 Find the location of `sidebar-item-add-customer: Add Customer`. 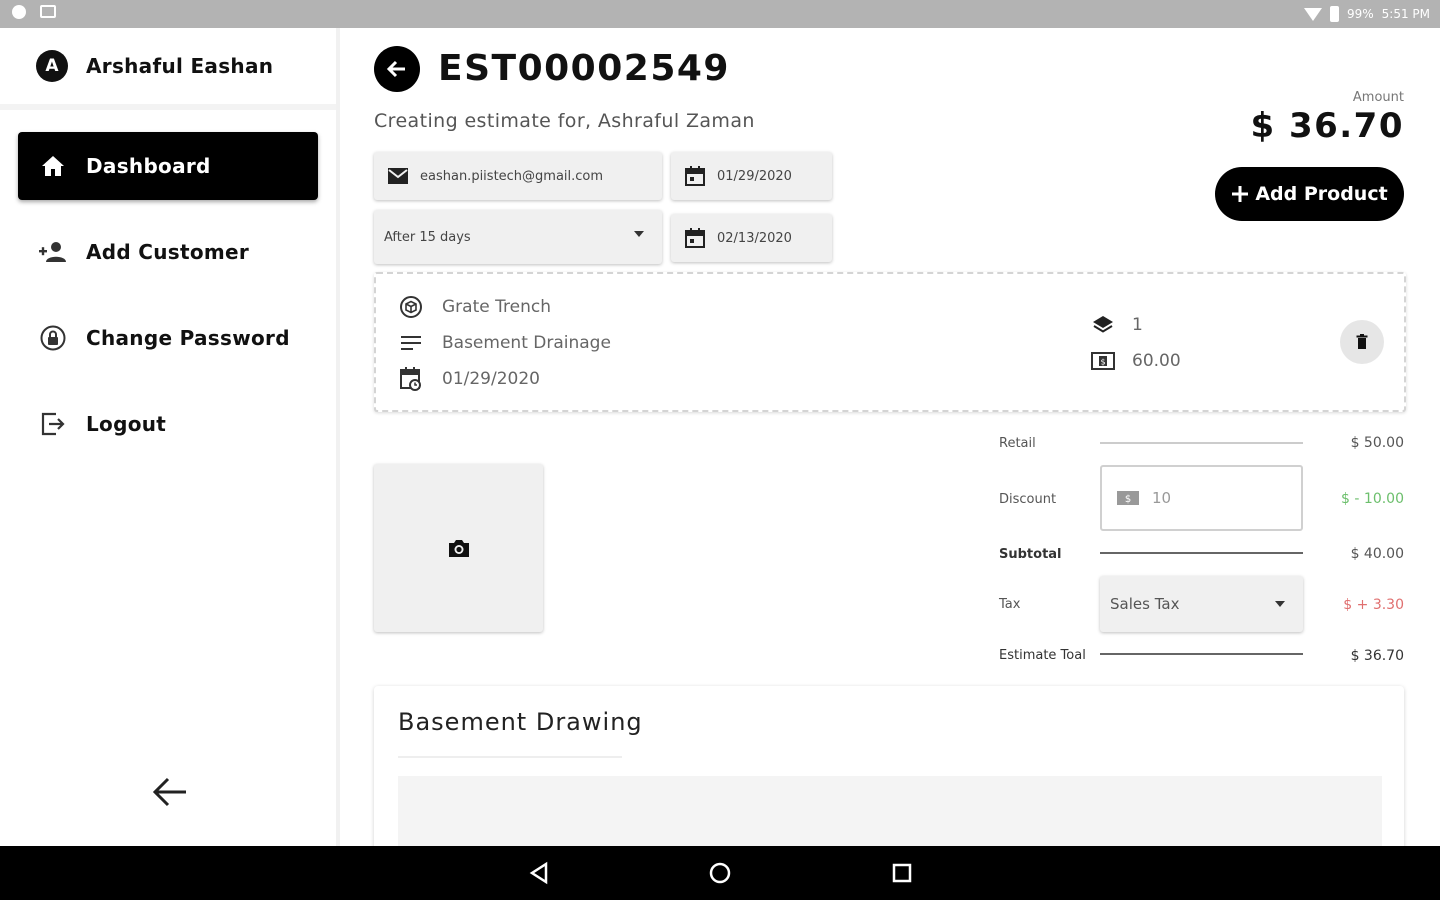

sidebar-item-add-customer: Add Customer is located at coordinates (168, 252).